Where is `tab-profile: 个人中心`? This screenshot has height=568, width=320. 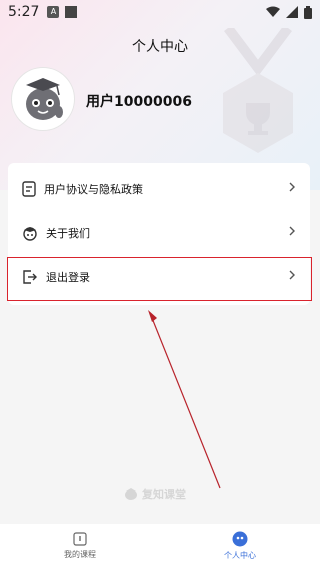 tab-profile: 个人中心 is located at coordinates (240, 546).